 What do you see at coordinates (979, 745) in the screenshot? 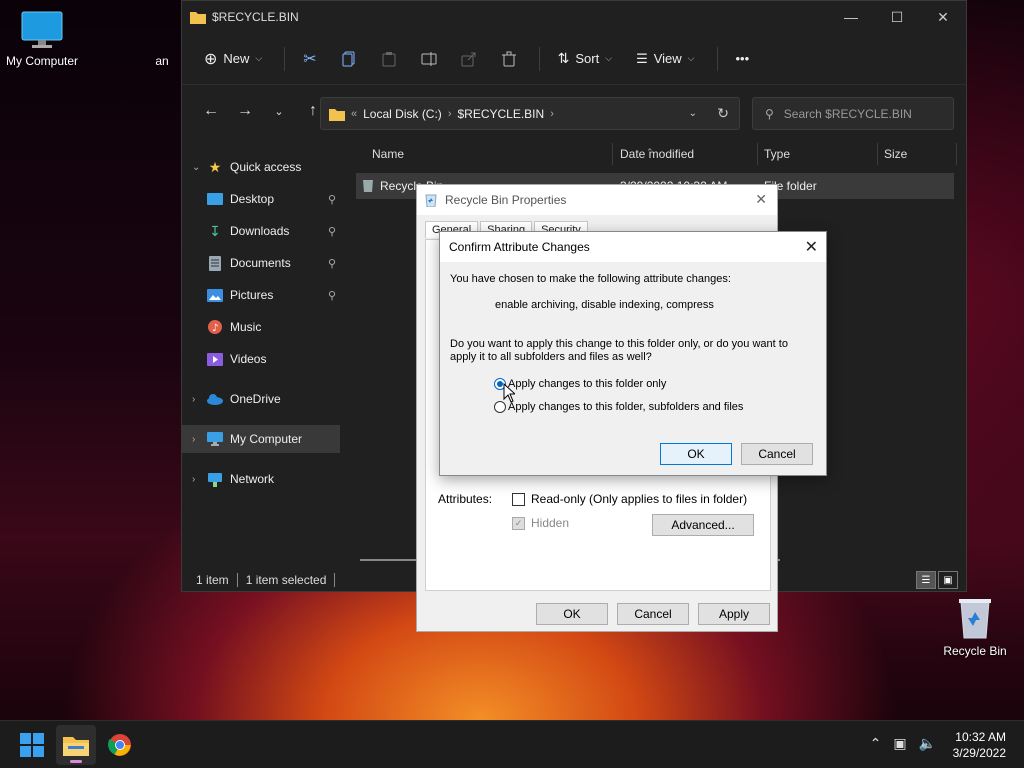
I see `clock: 10:32 AM 3/29/2022` at bounding box center [979, 745].